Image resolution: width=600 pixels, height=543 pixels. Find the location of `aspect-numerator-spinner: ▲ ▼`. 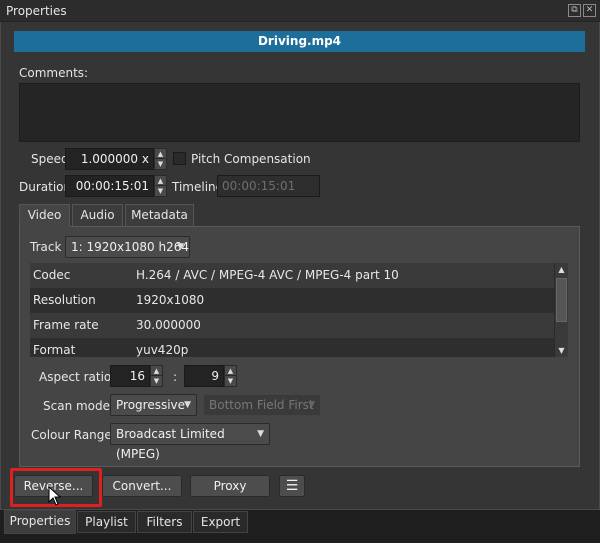

aspect-numerator-spinner: ▲ ▼ is located at coordinates (156, 376).